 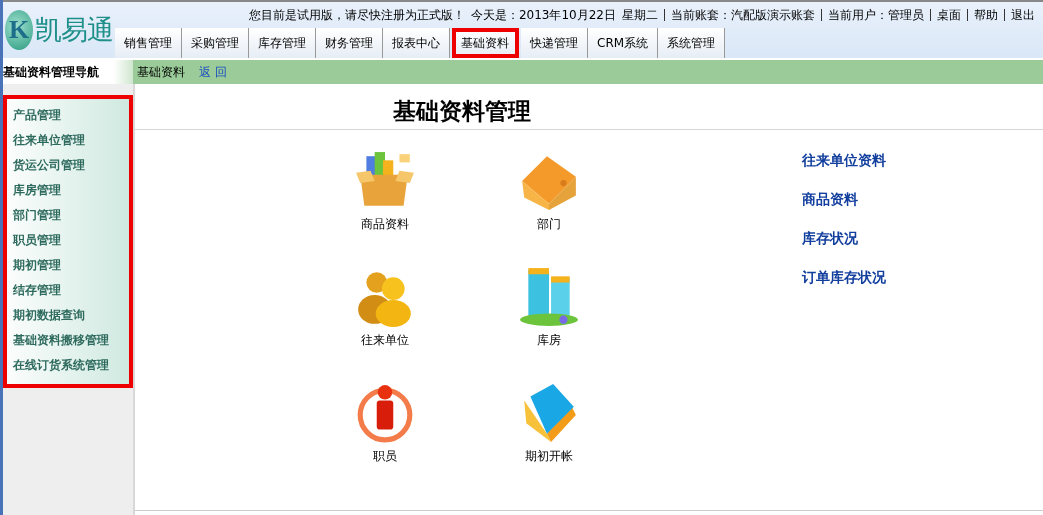 What do you see at coordinates (71, 115) in the screenshot?
I see `sidebar-item: 产品管理` at bounding box center [71, 115].